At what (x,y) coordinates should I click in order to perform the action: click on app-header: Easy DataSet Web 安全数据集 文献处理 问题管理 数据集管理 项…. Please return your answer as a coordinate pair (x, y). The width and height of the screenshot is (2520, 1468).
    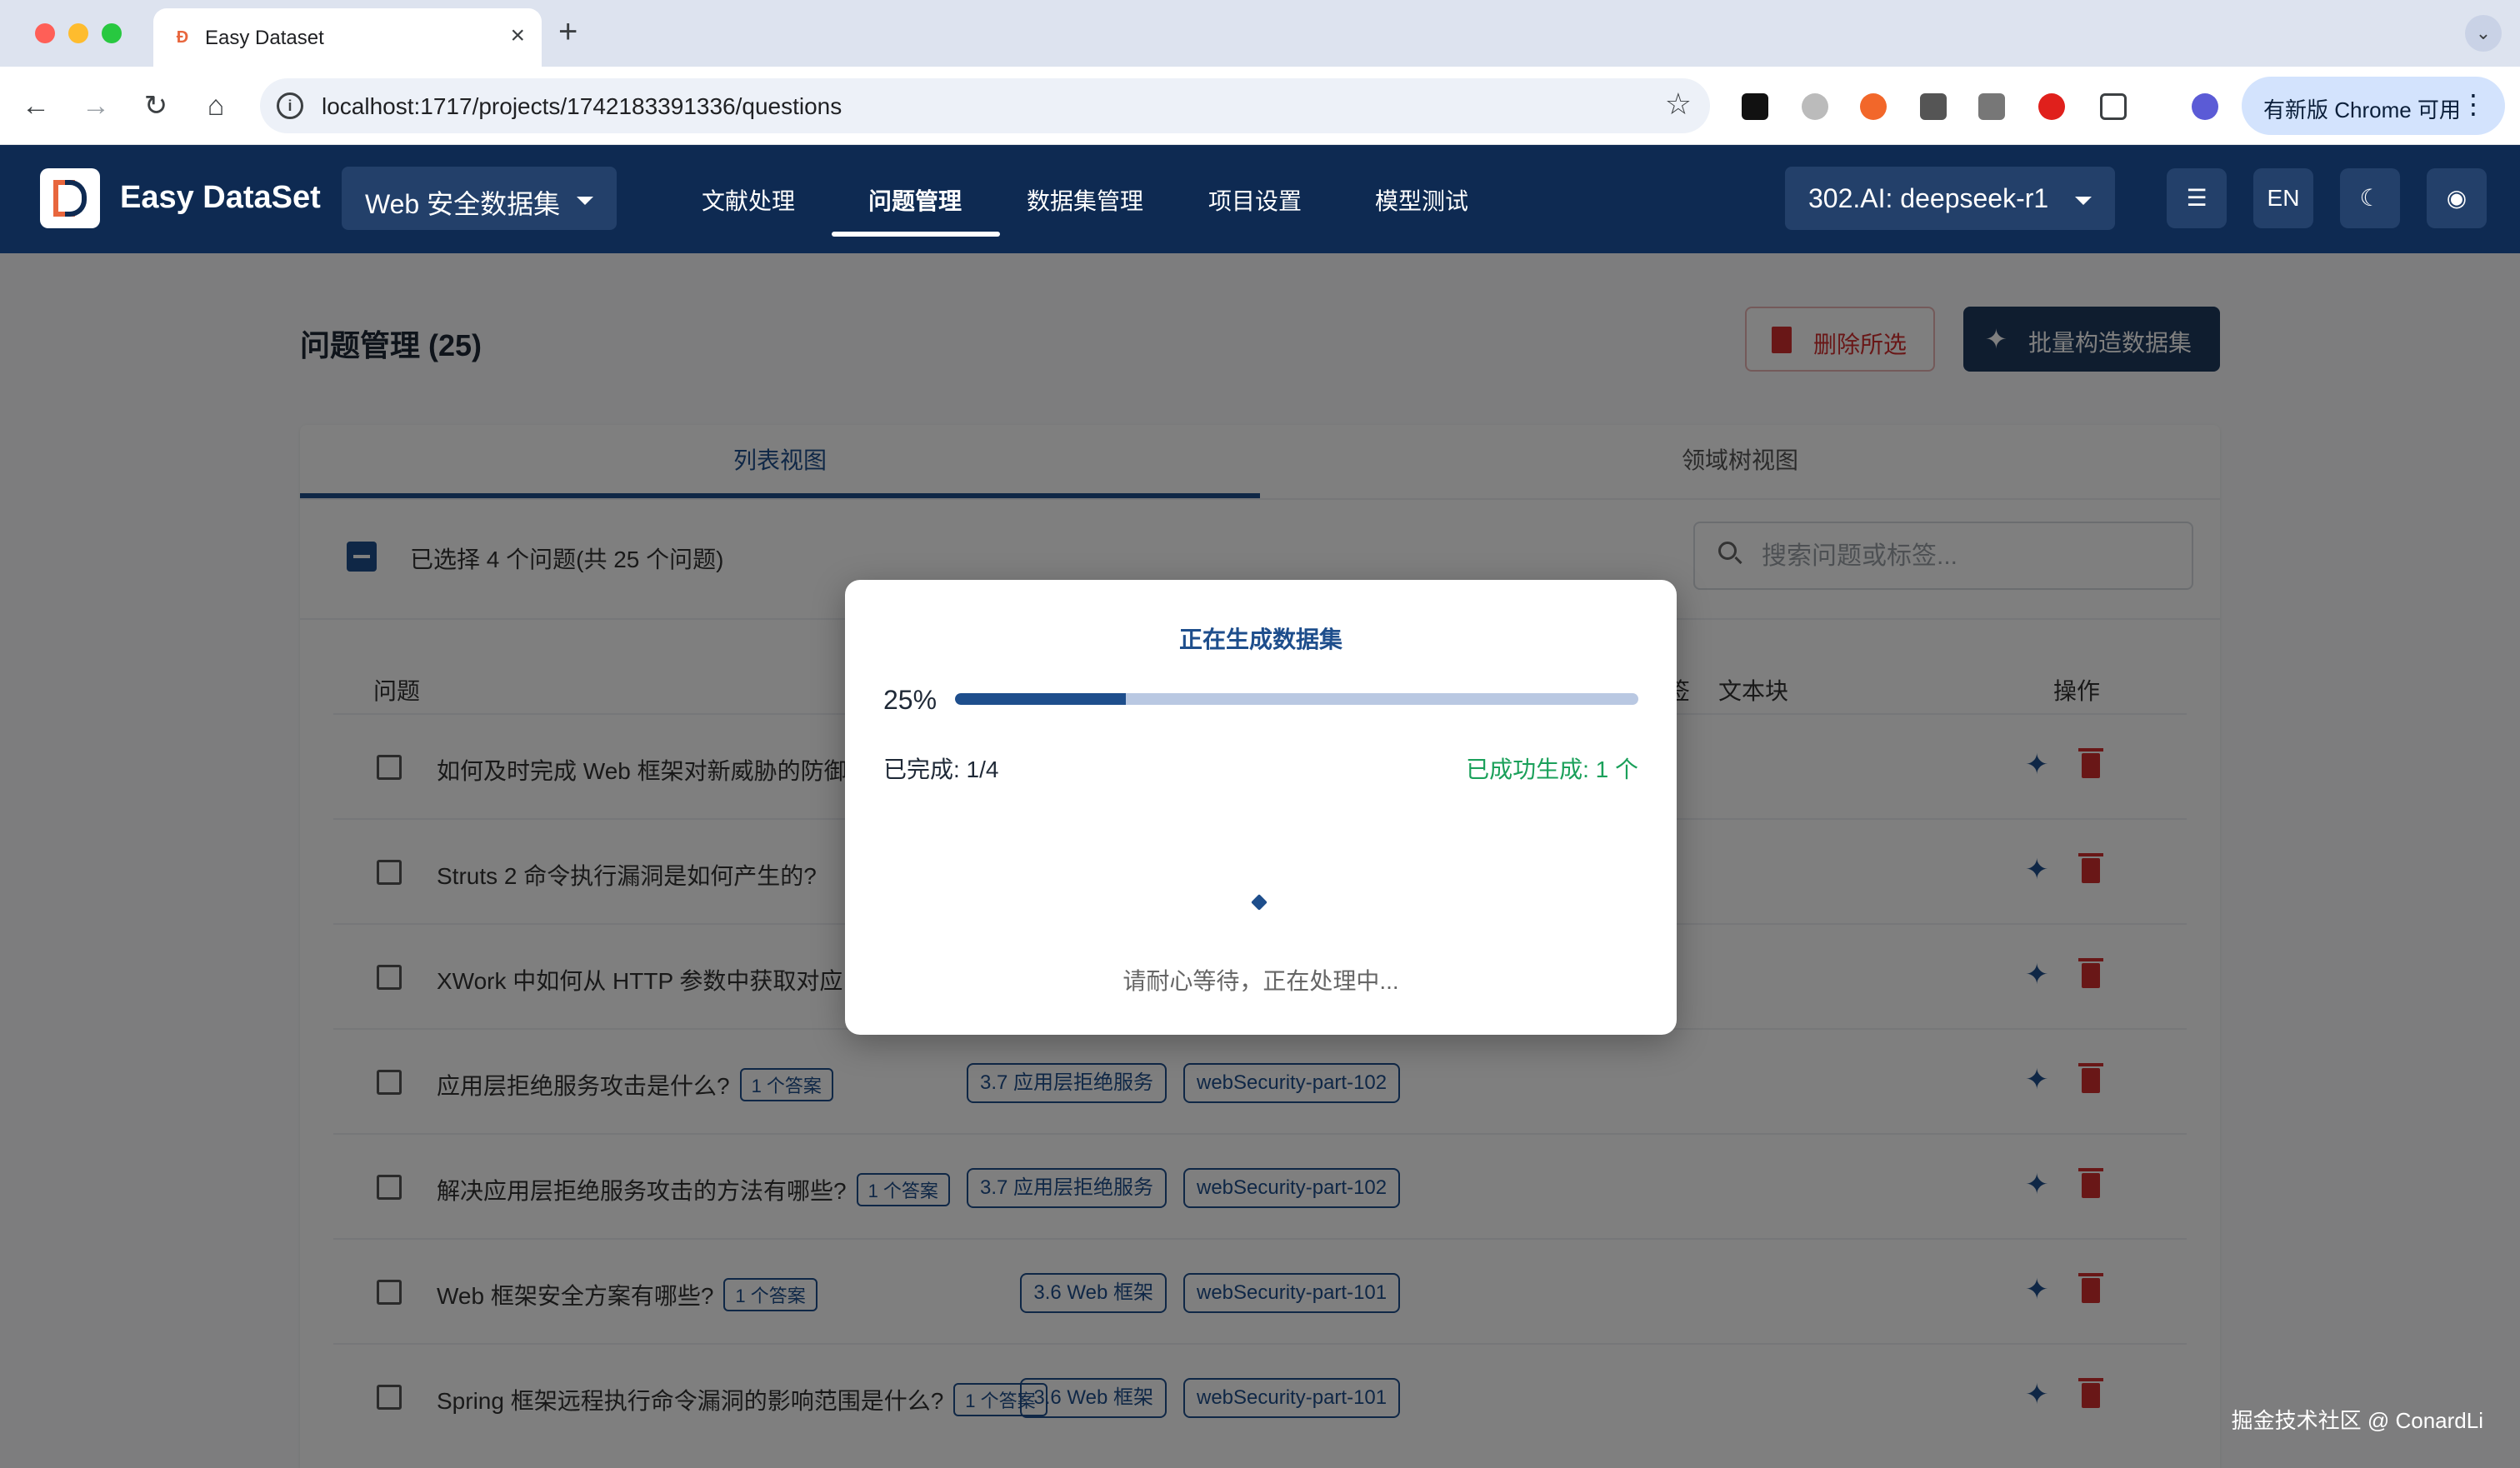
    Looking at the image, I should click on (1260, 199).